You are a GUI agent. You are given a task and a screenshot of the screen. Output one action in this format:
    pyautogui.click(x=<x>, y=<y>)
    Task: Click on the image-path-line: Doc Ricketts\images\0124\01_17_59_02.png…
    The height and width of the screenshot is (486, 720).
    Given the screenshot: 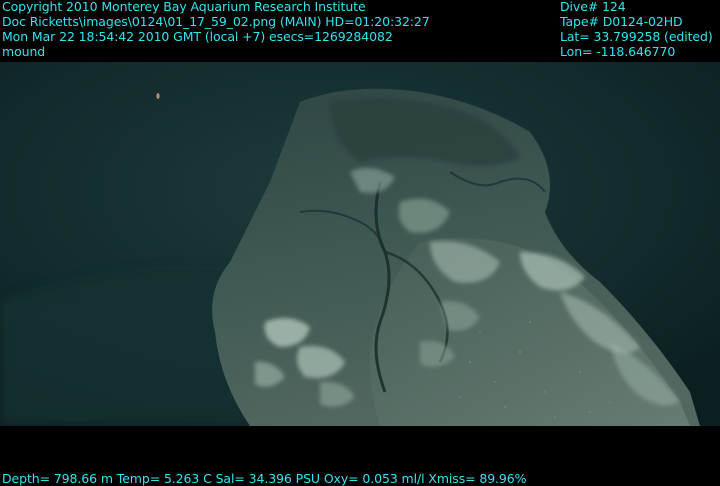 What is the action you would take?
    pyautogui.click(x=216, y=21)
    